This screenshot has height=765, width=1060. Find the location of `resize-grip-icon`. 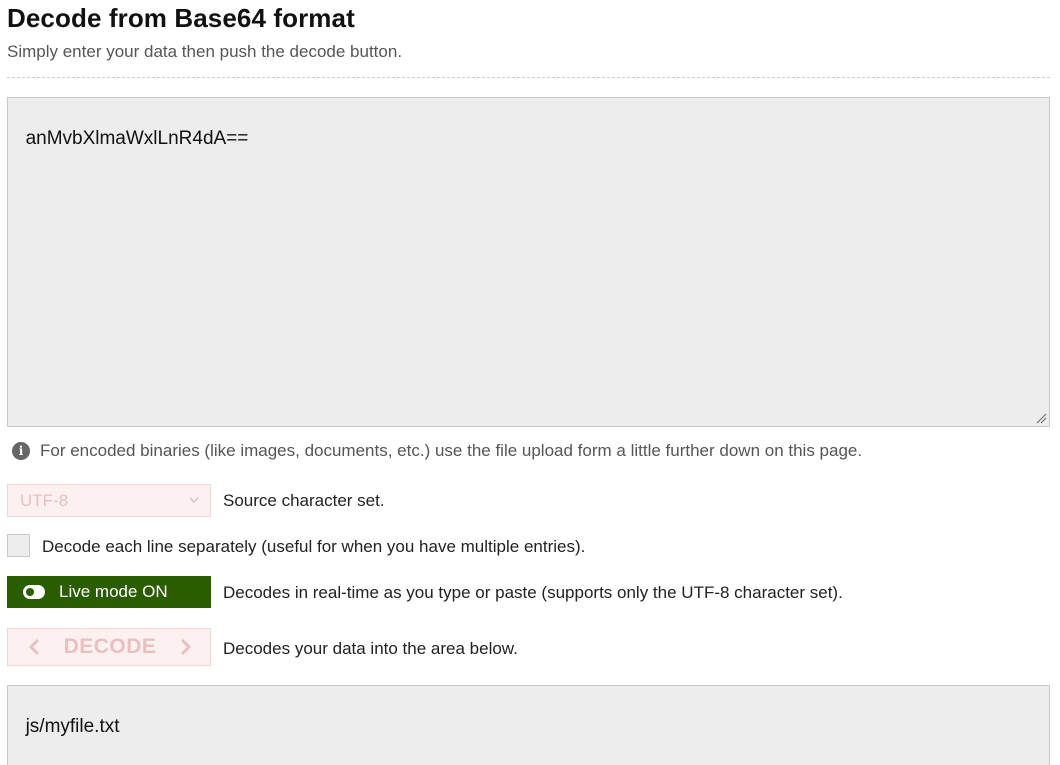

resize-grip-icon is located at coordinates (1041, 418).